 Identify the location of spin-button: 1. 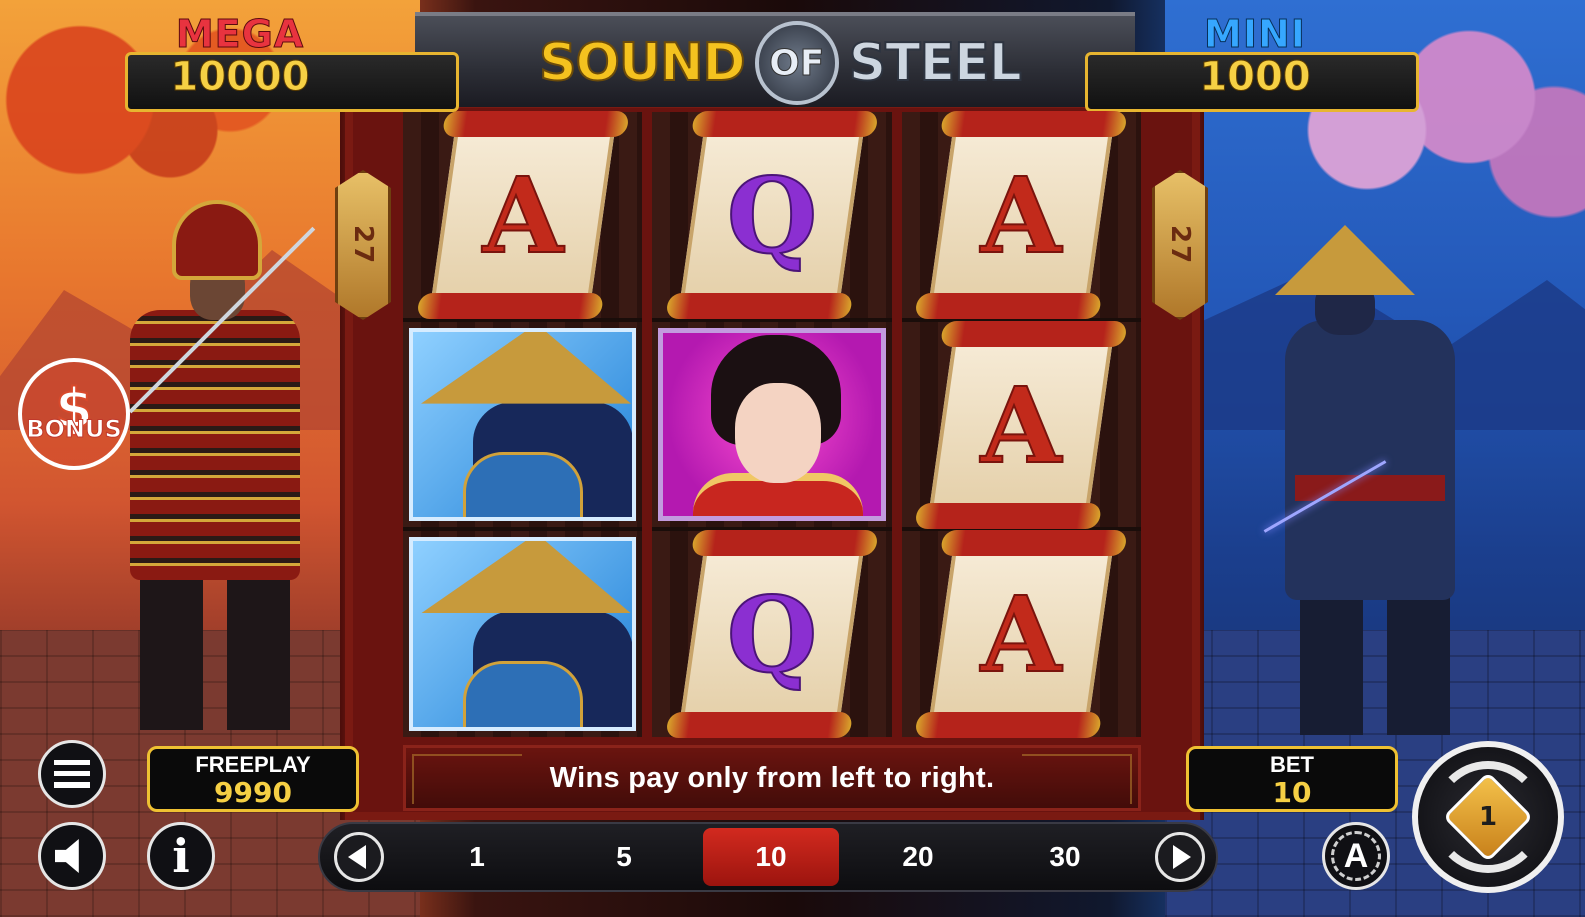
(1488, 817).